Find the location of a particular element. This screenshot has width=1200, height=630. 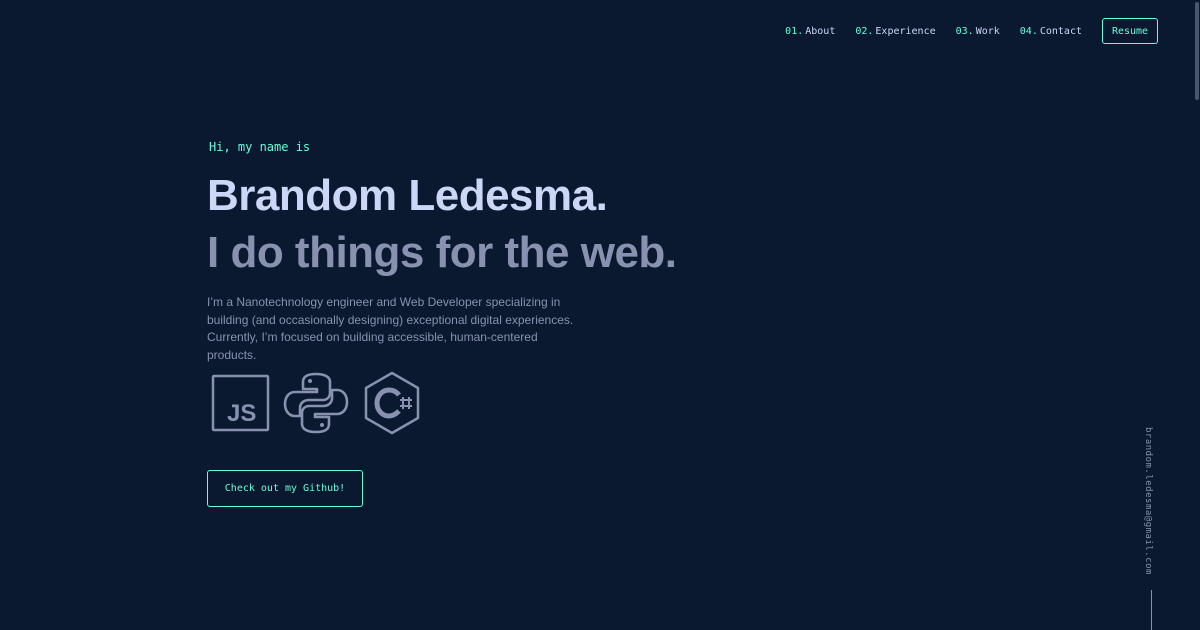

nav-contact: 04. Contact is located at coordinates (1051, 31).